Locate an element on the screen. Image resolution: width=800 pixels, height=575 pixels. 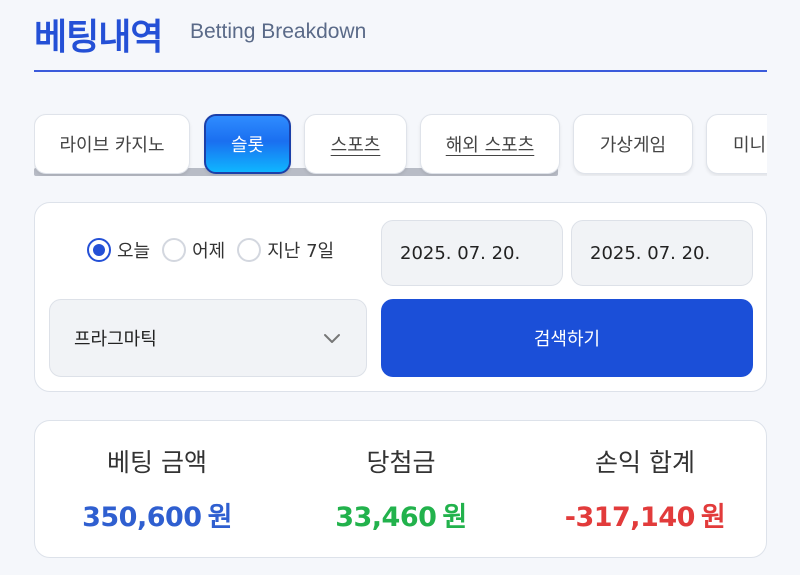
chevron-down-icon is located at coordinates (332, 338).